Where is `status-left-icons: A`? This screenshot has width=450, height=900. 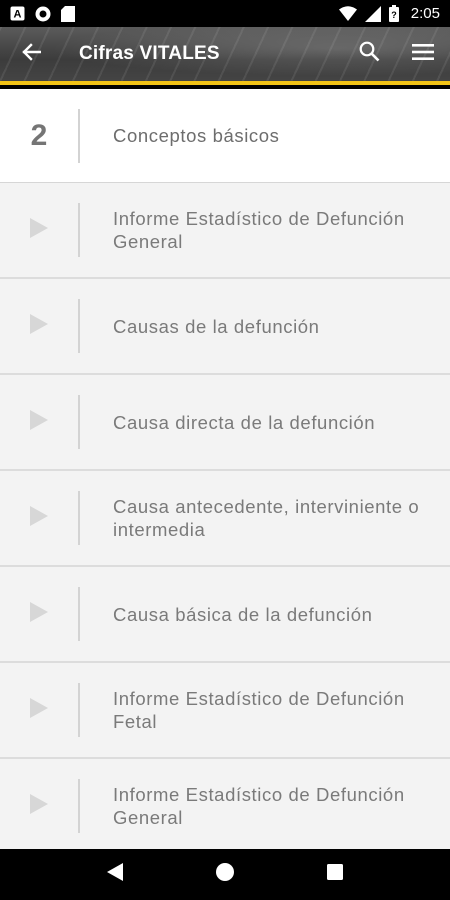
status-left-icons: A is located at coordinates (42, 13).